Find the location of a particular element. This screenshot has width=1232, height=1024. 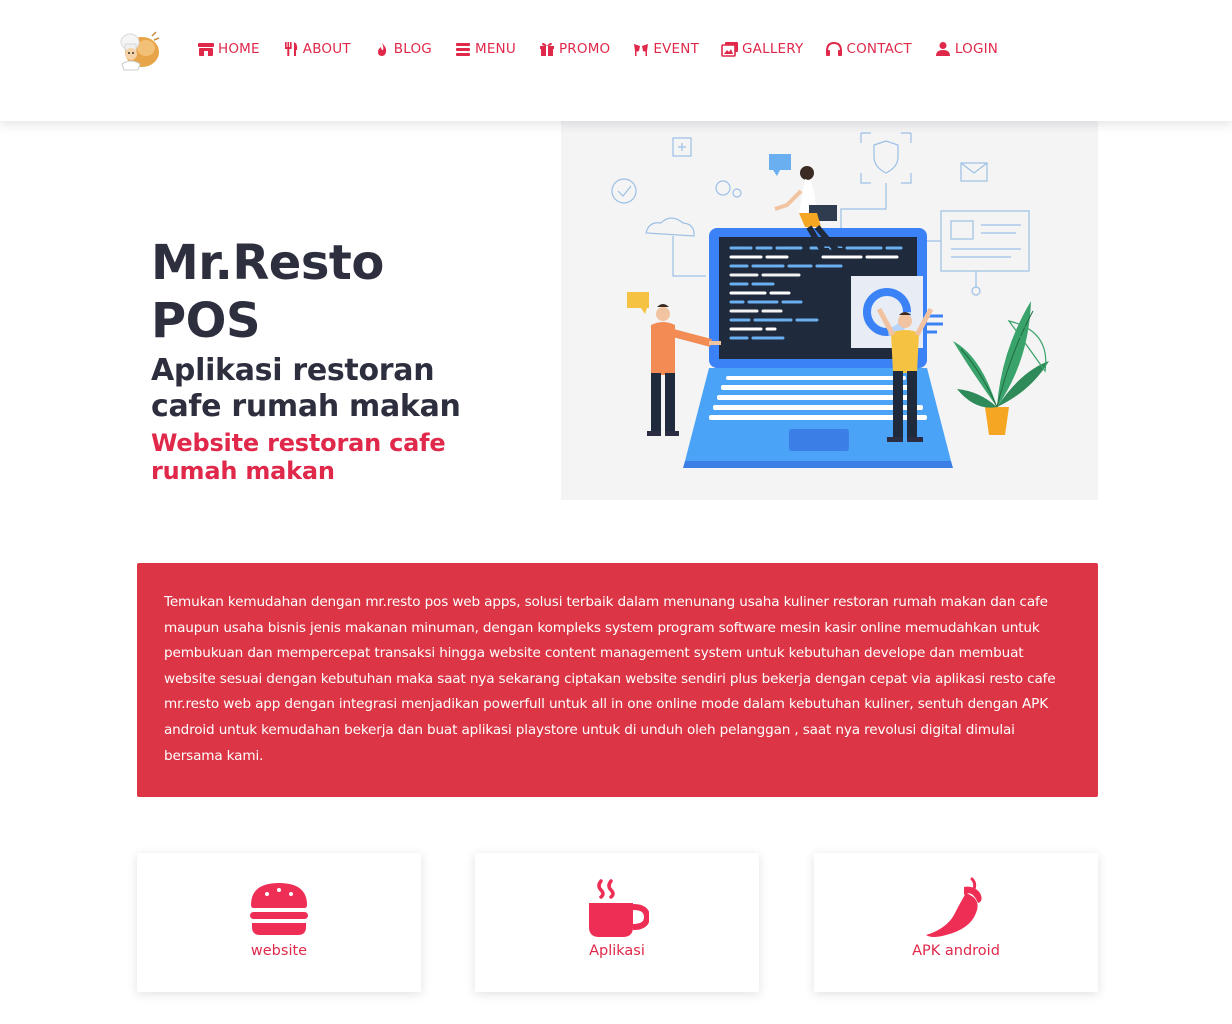

nav-login: LOGIN is located at coordinates (966, 49).